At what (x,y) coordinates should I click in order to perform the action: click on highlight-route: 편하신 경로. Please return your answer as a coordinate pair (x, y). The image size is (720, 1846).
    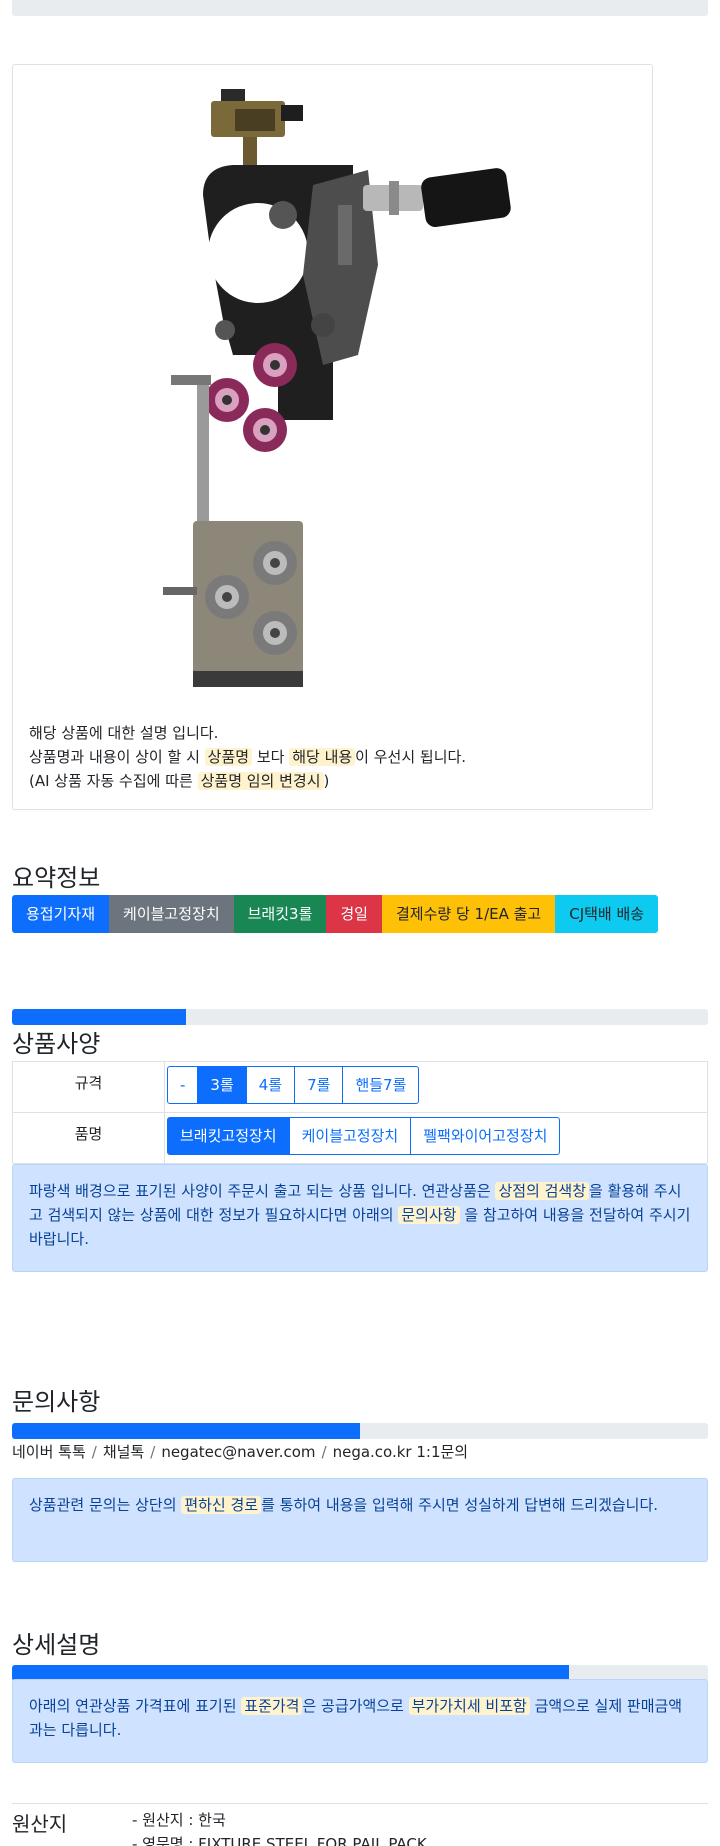
    Looking at the image, I should click on (221, 1505).